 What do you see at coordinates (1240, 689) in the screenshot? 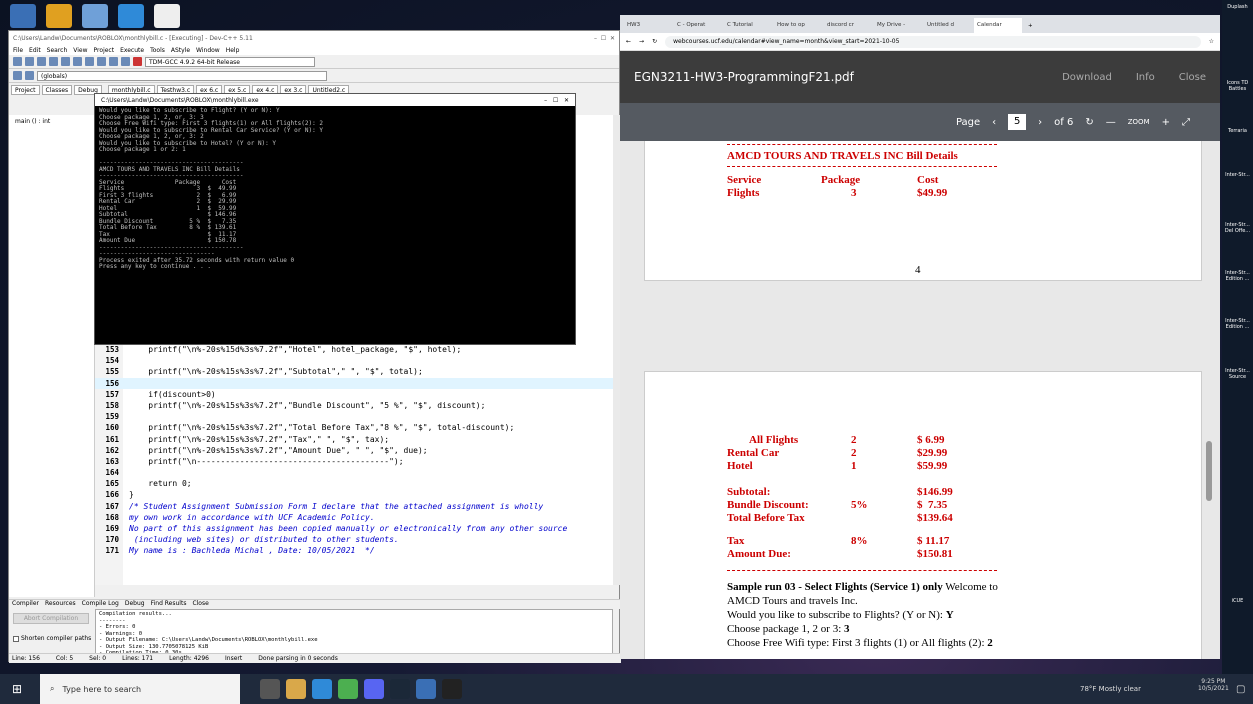
I see `notification-icon: ▢` at bounding box center [1240, 689].